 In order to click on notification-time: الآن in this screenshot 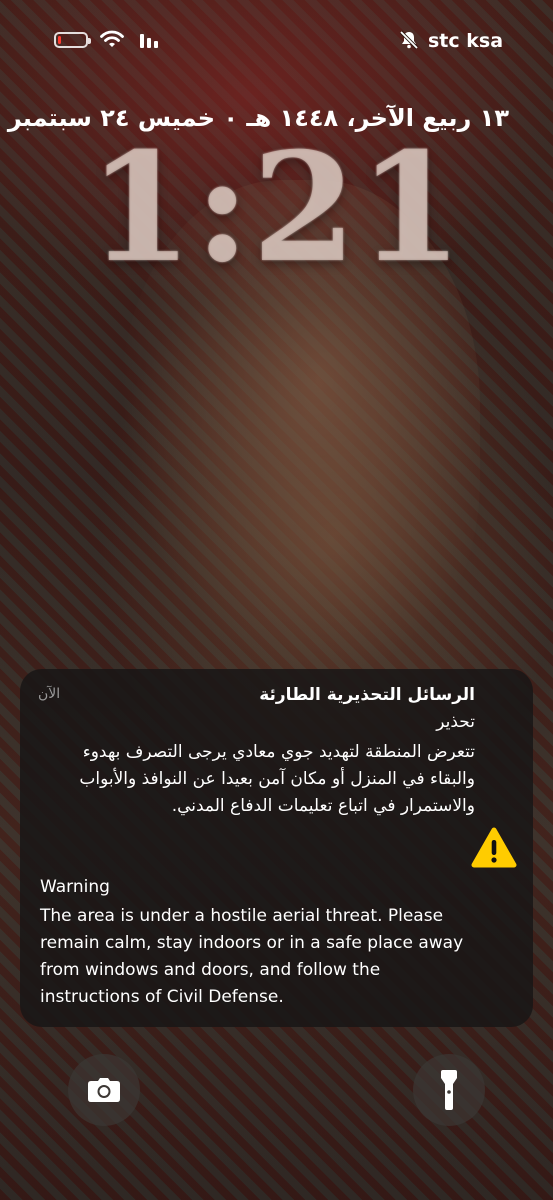, I will do `click(49, 694)`.